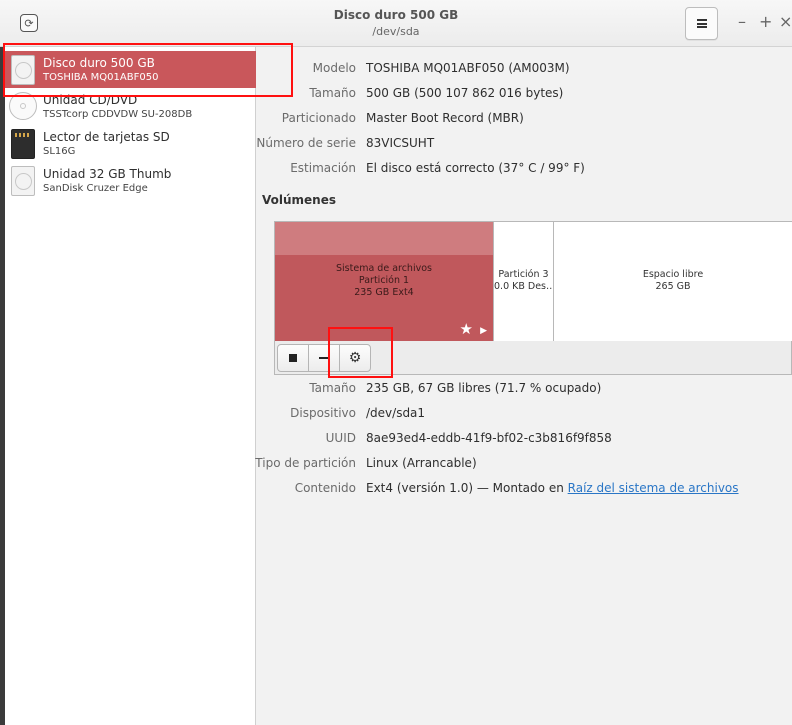 Image resolution: width=792 pixels, height=725 pixels. I want to click on partition-options-button: ⚙, so click(355, 358).